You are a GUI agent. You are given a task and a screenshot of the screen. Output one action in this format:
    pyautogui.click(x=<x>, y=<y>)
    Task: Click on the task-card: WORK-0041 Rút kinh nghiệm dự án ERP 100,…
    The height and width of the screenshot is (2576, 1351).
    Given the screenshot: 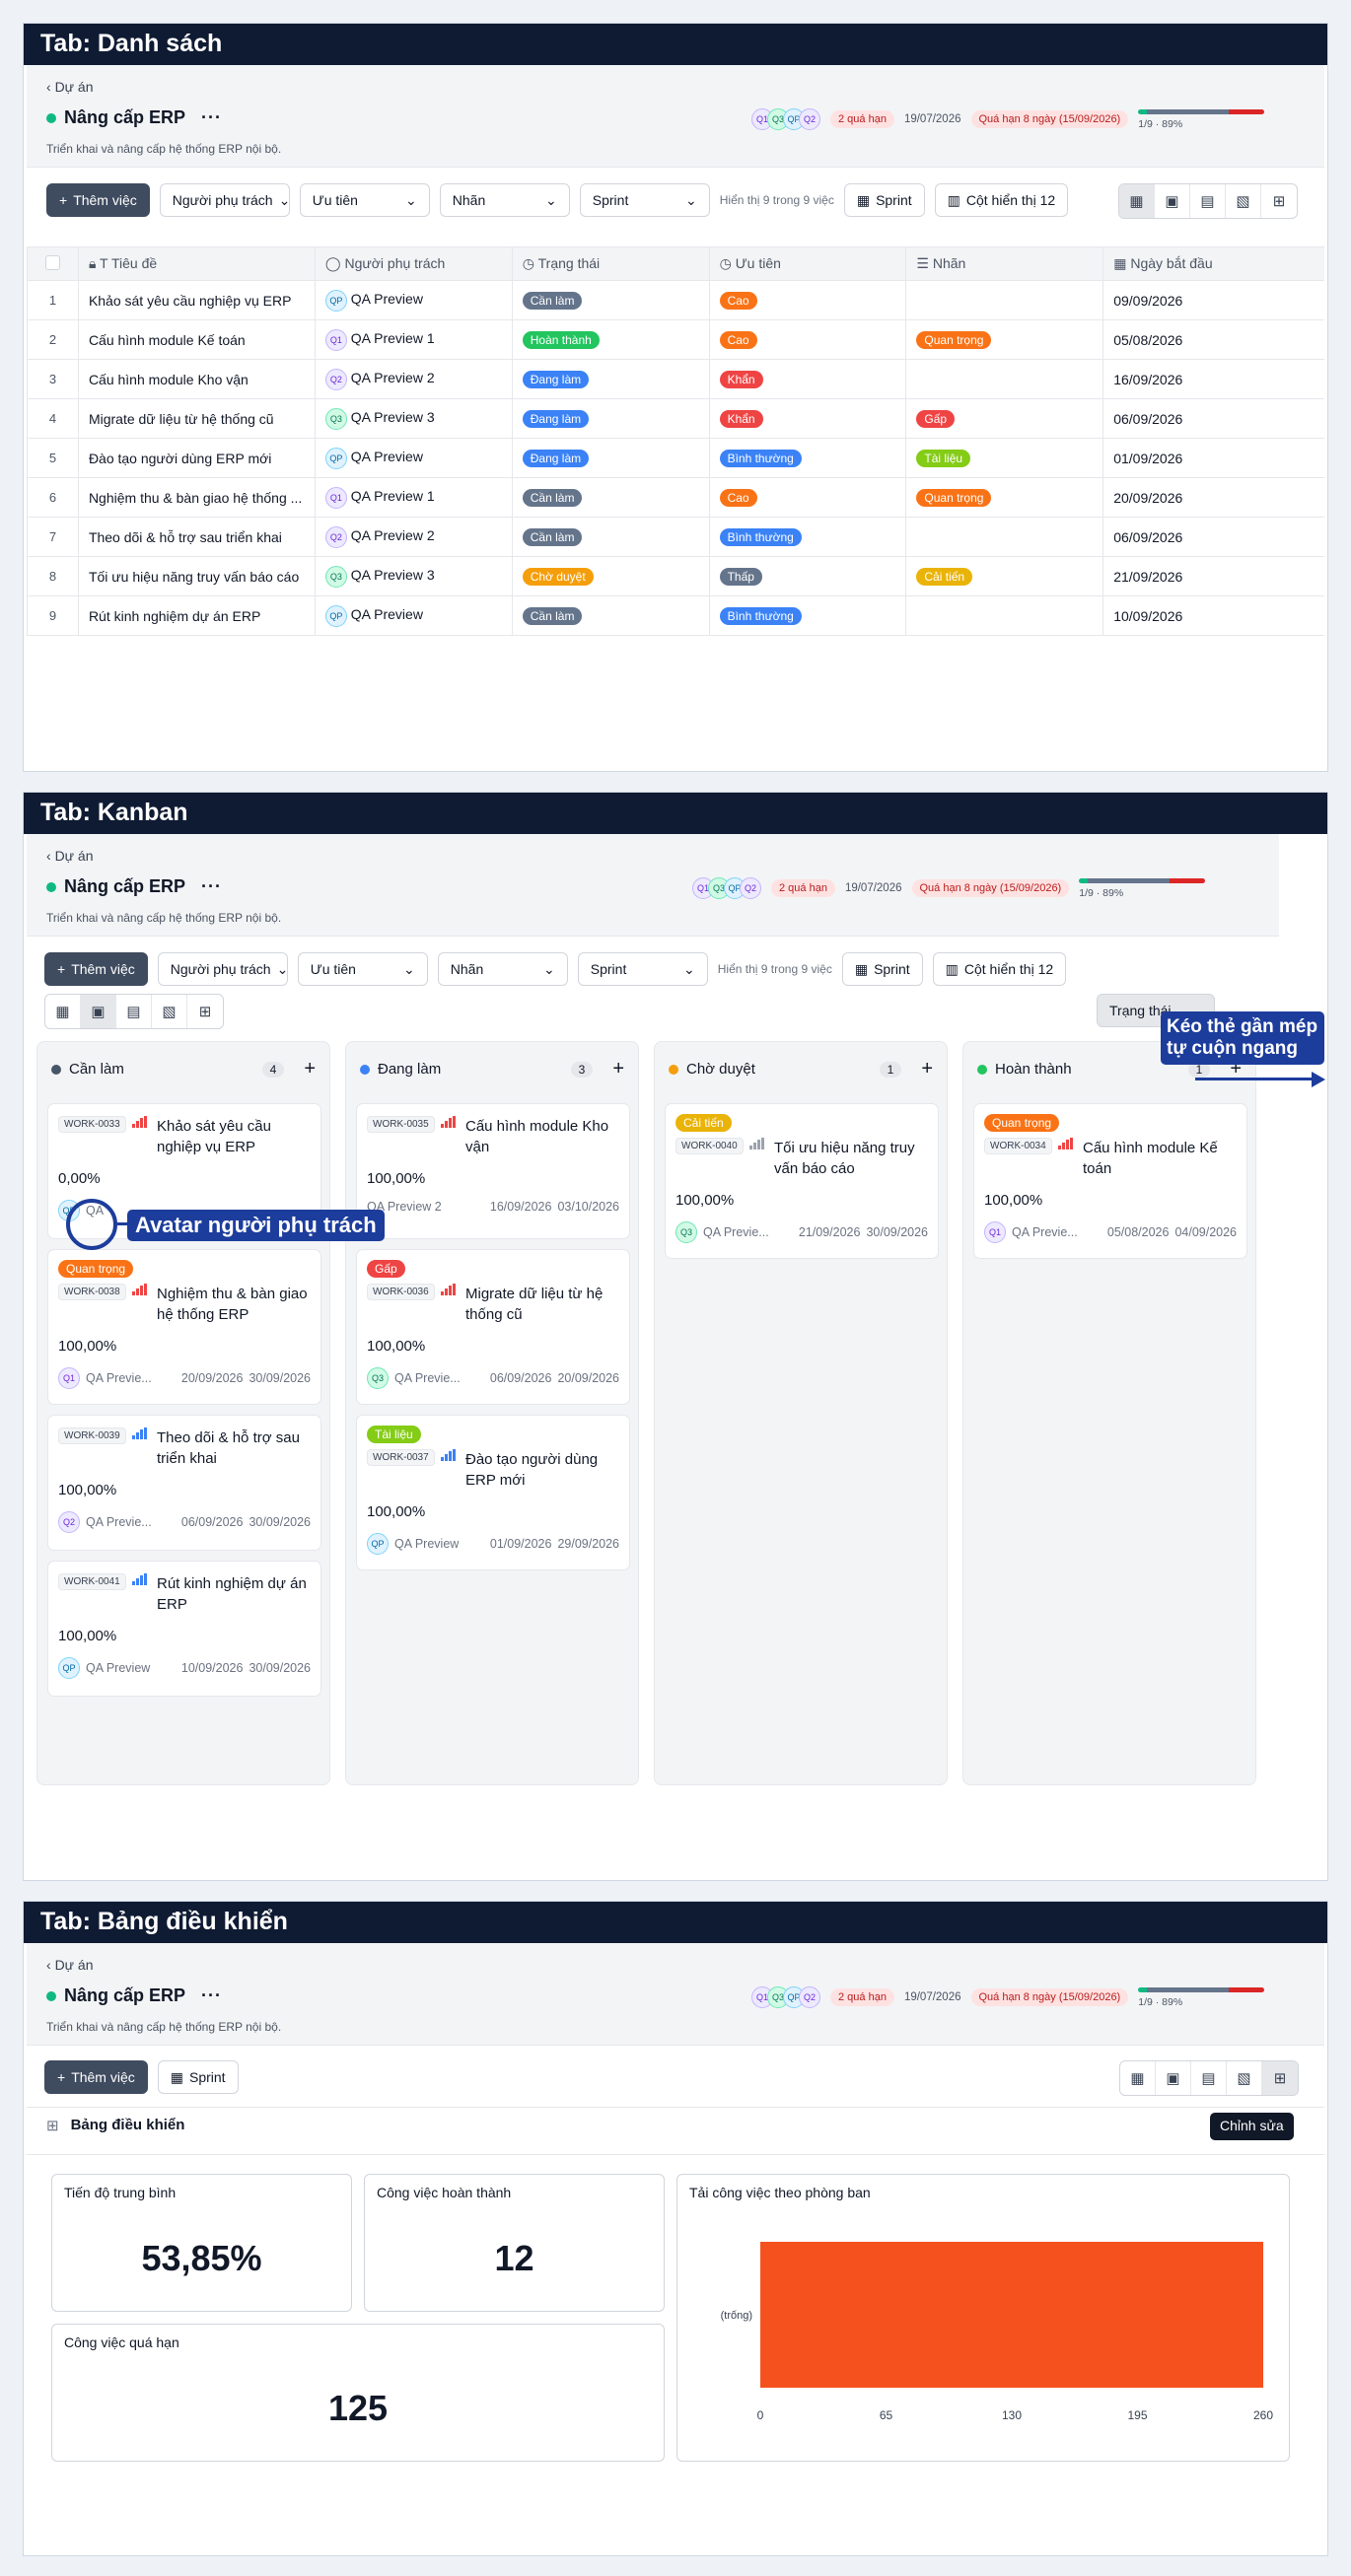 What is the action you would take?
    pyautogui.click(x=184, y=1629)
    